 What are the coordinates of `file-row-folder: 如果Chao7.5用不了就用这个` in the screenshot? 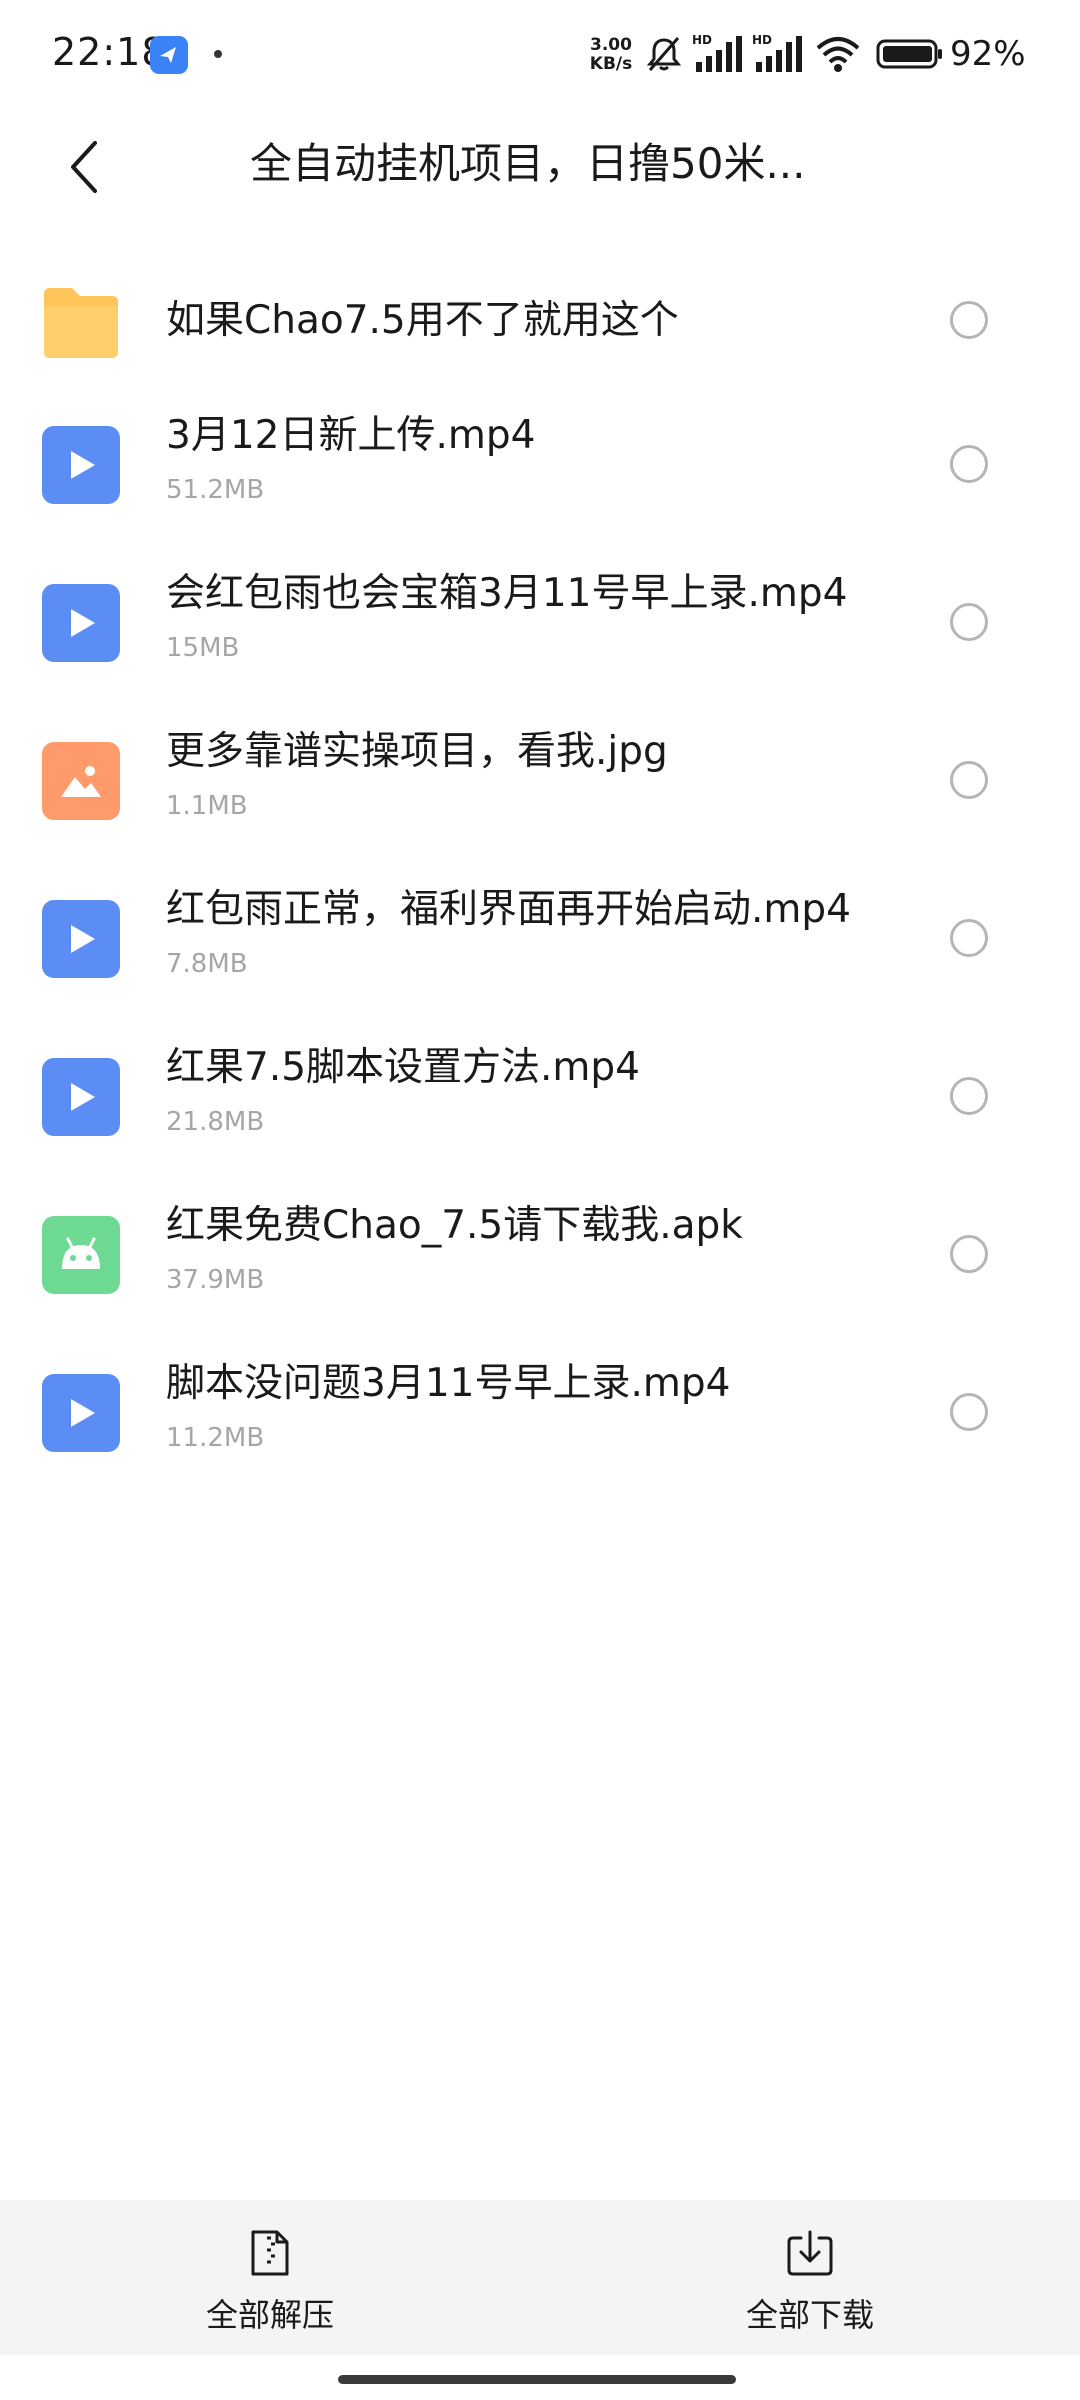 It's located at (540, 325).